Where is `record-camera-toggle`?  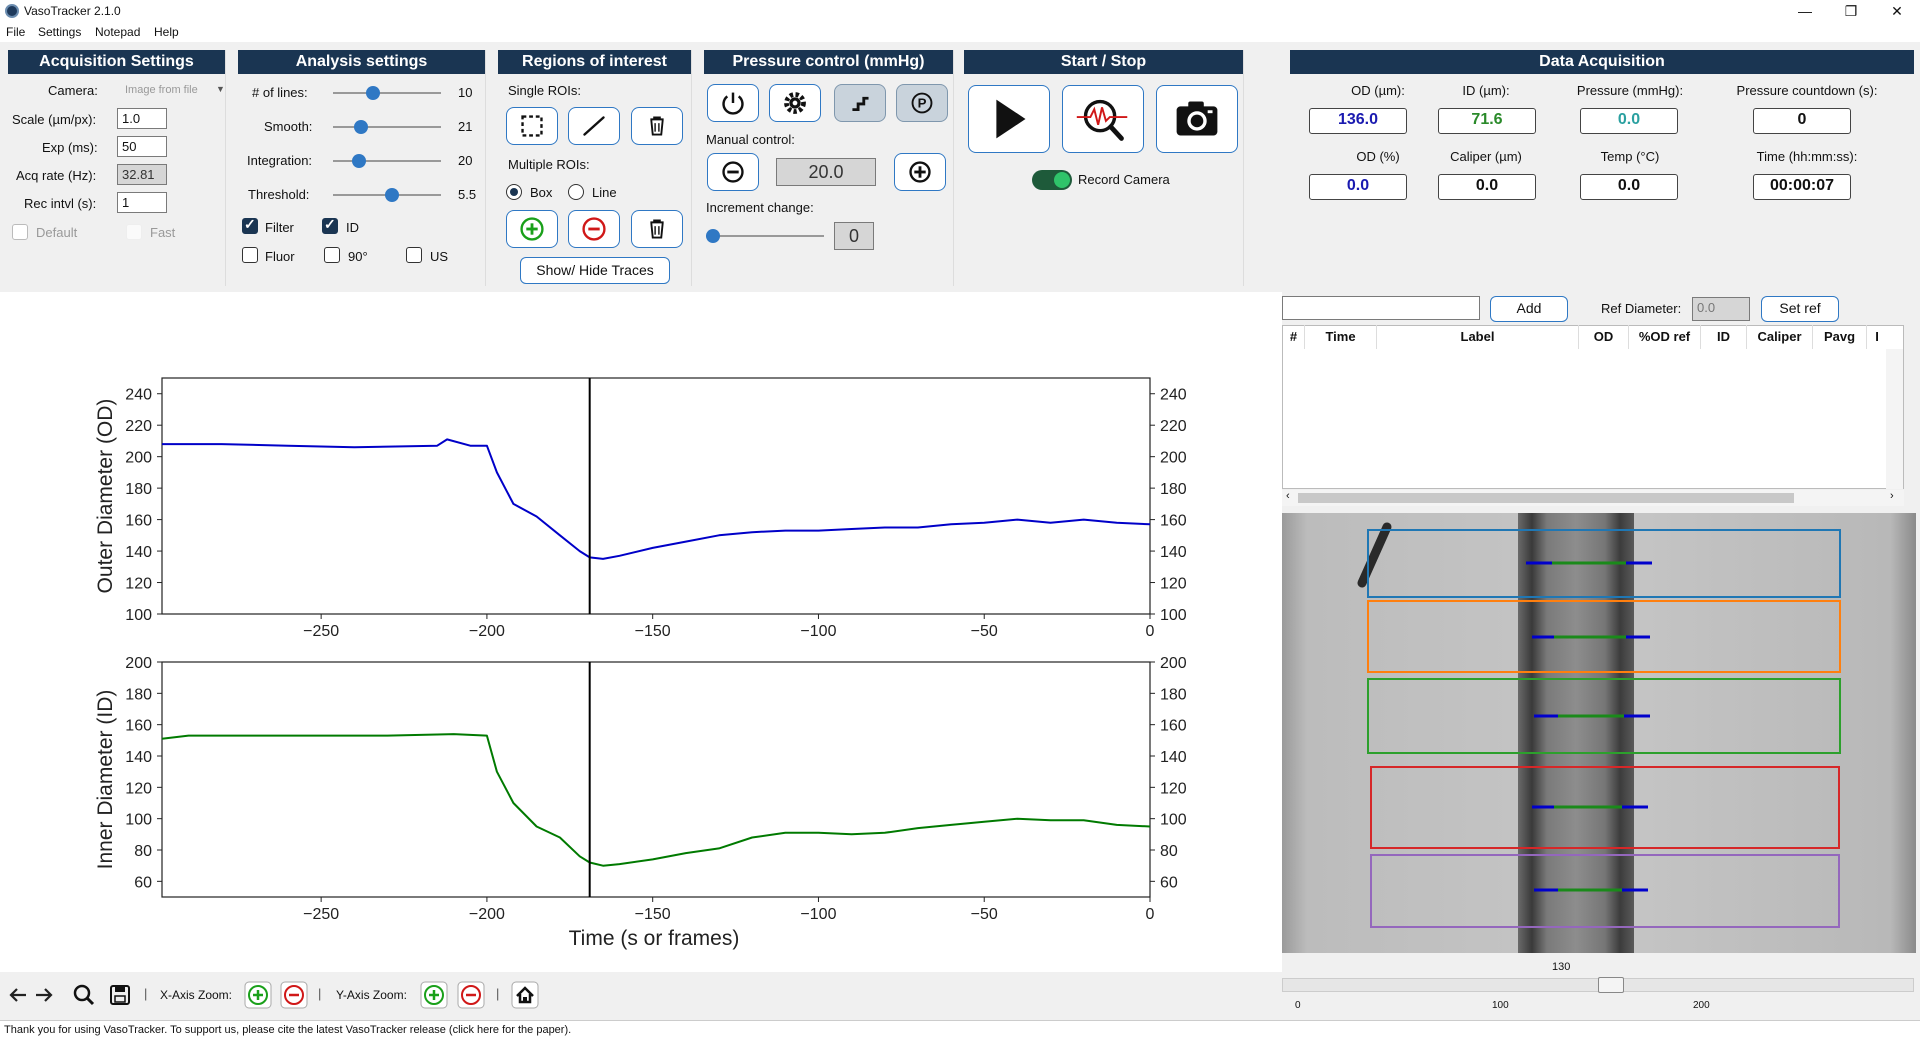 record-camera-toggle is located at coordinates (1052, 180).